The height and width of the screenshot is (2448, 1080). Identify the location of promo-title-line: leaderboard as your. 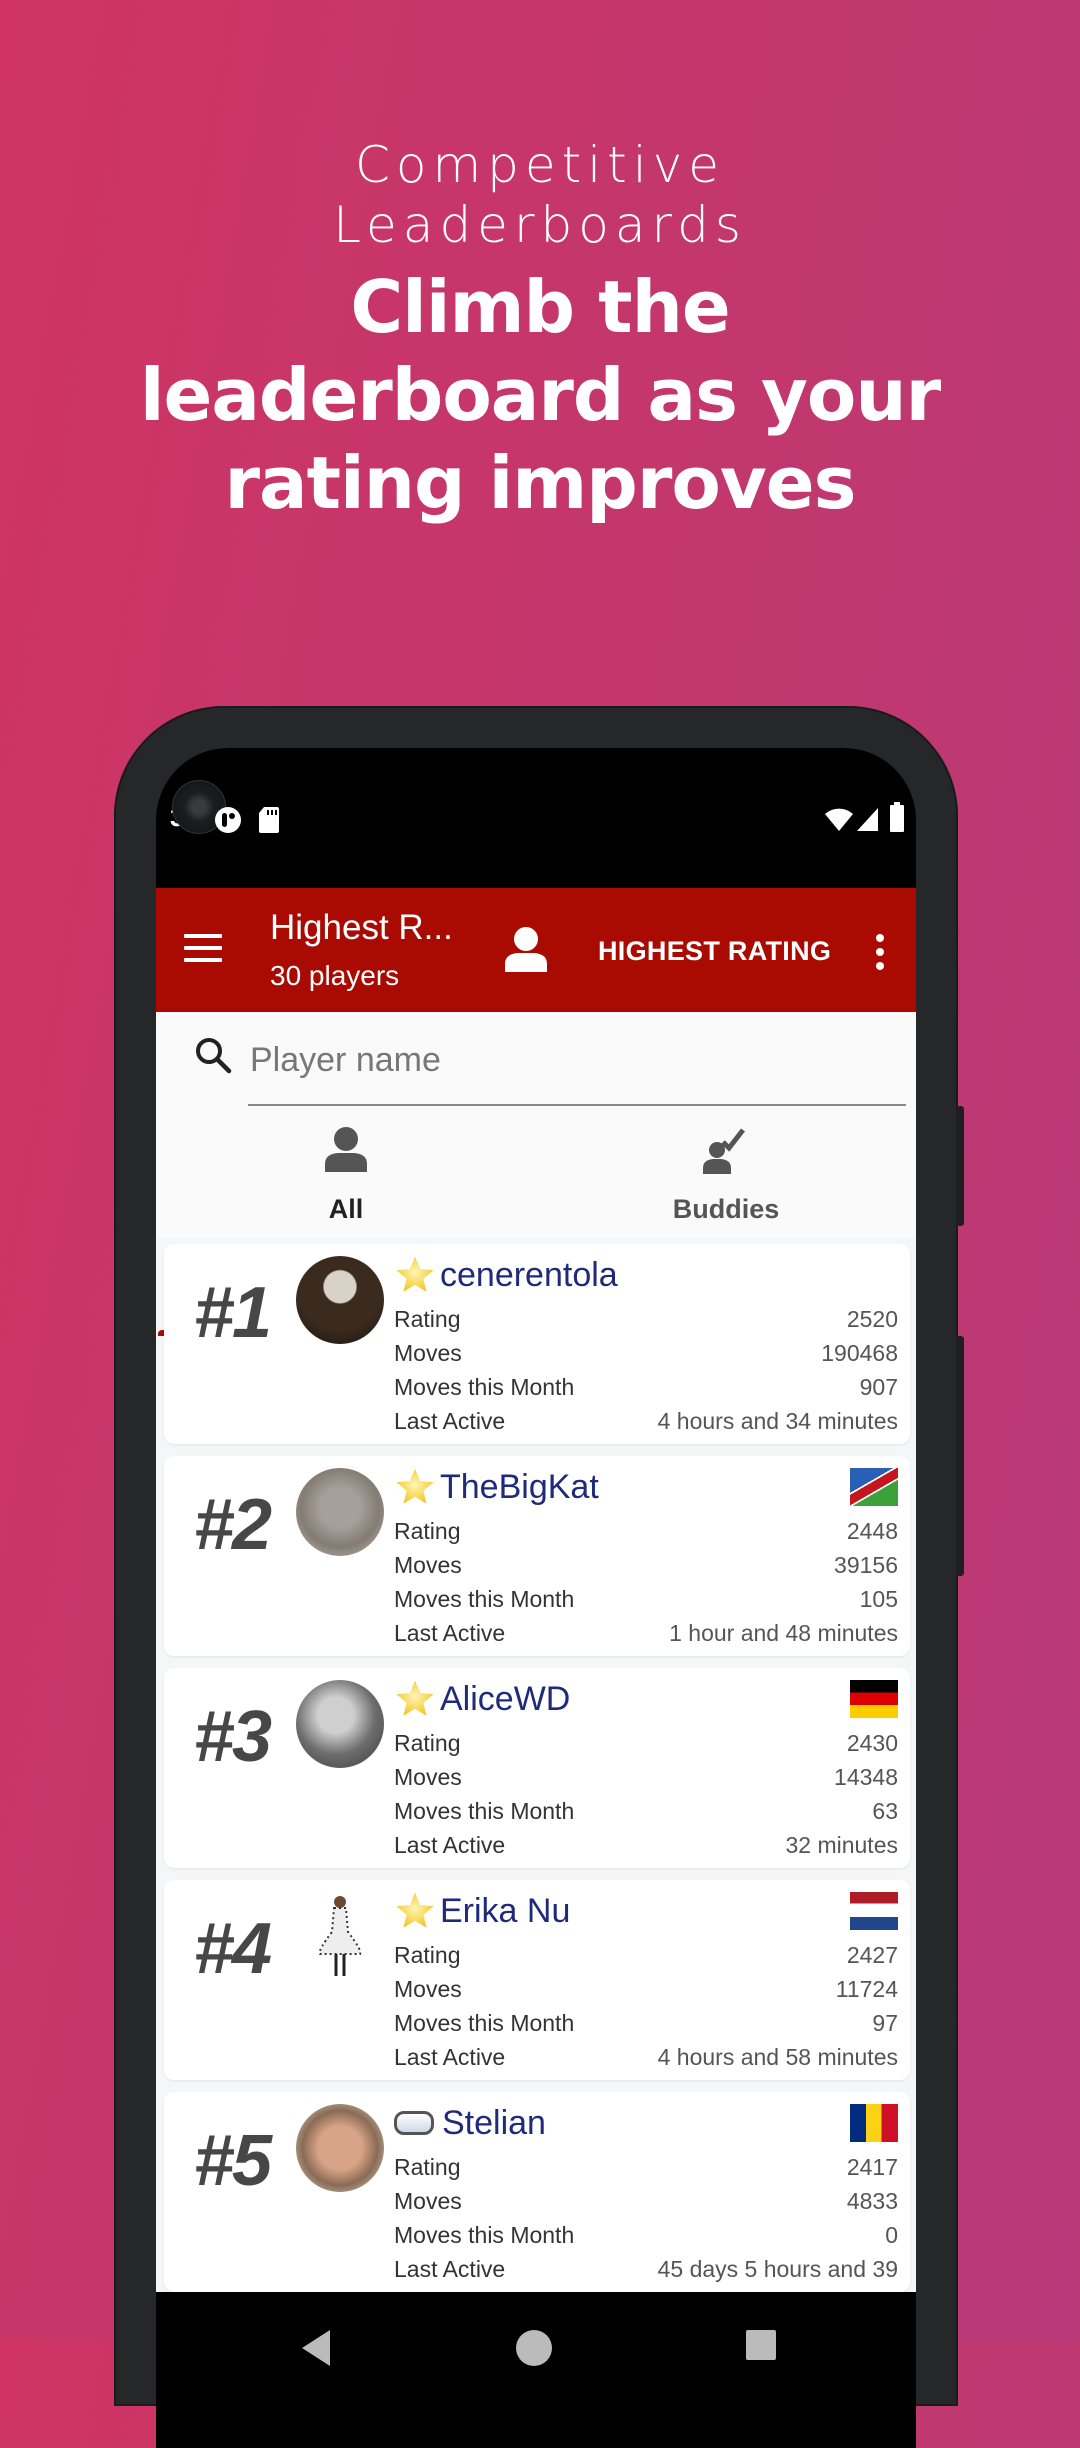
(540, 395).